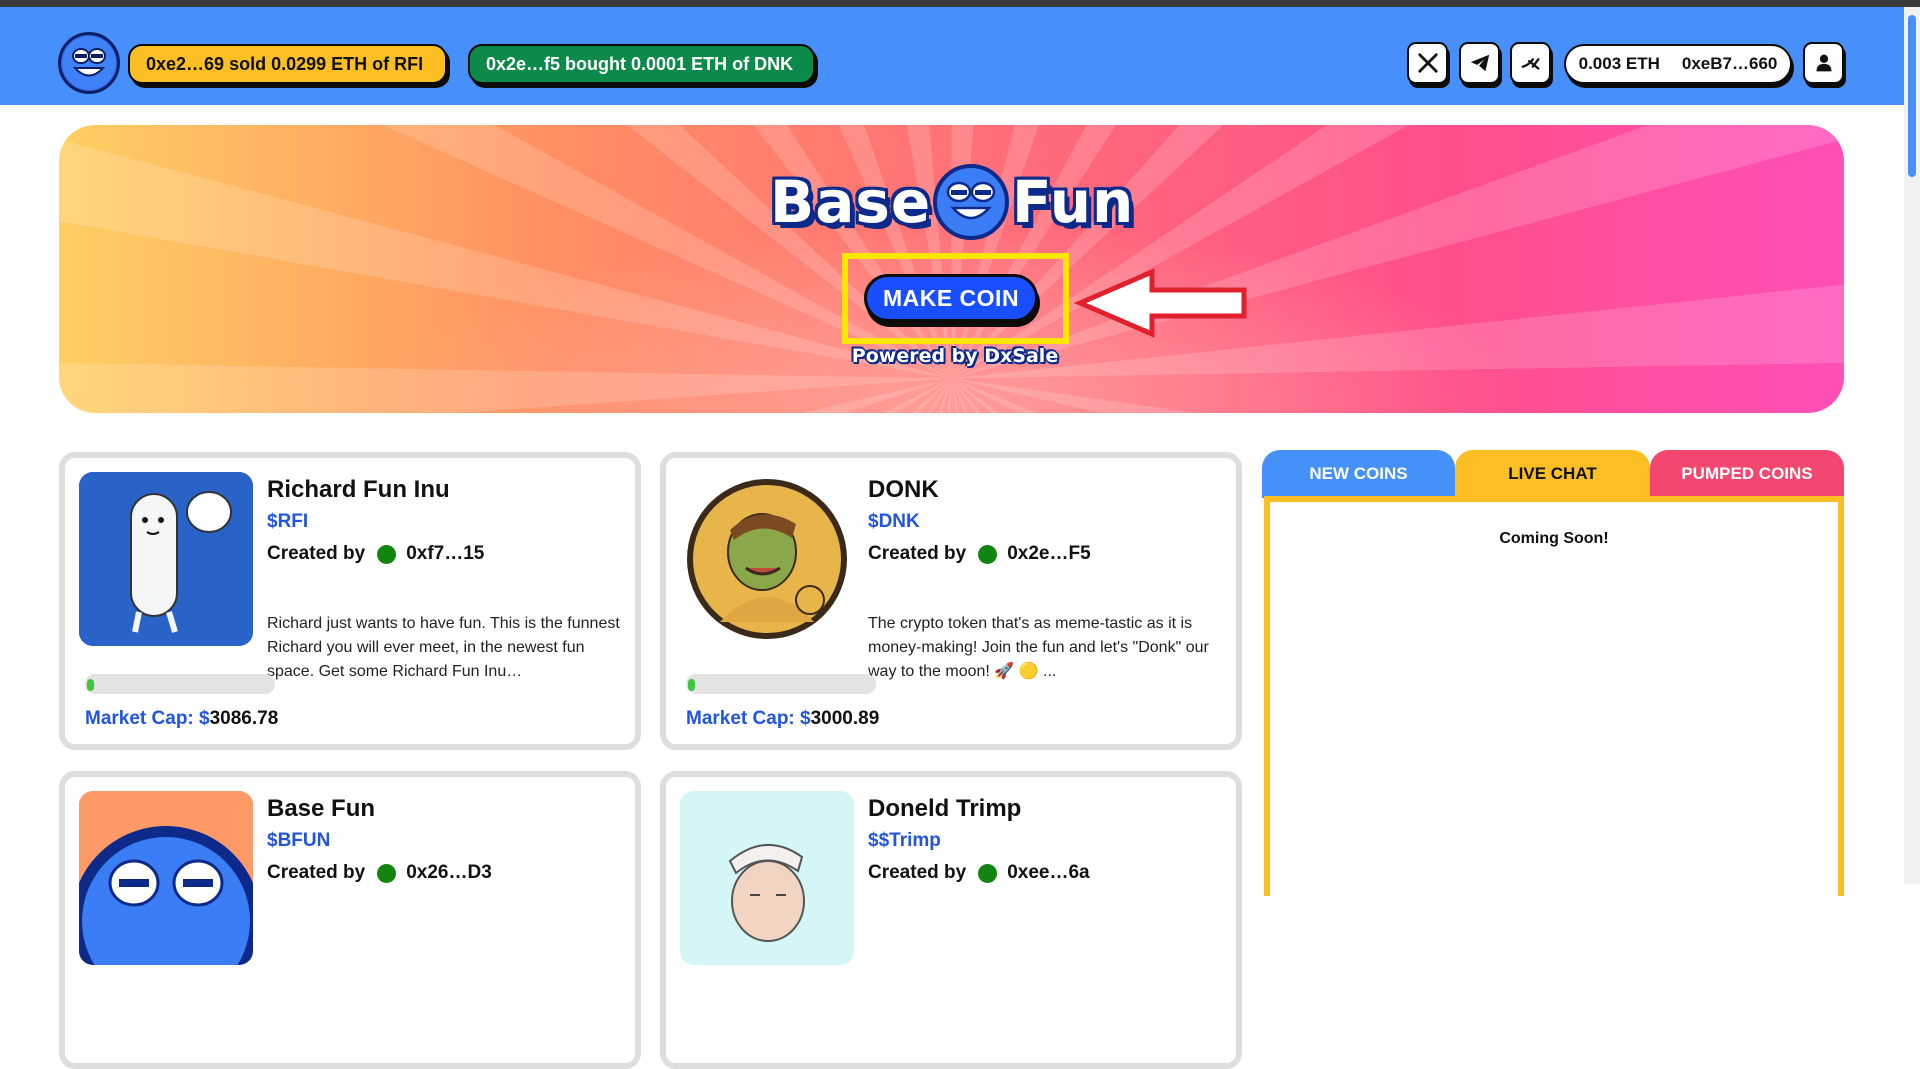 This screenshot has width=1920, height=1069. What do you see at coordinates (1619, 63) in the screenshot?
I see `wallet-balance: 0.003 ETH` at bounding box center [1619, 63].